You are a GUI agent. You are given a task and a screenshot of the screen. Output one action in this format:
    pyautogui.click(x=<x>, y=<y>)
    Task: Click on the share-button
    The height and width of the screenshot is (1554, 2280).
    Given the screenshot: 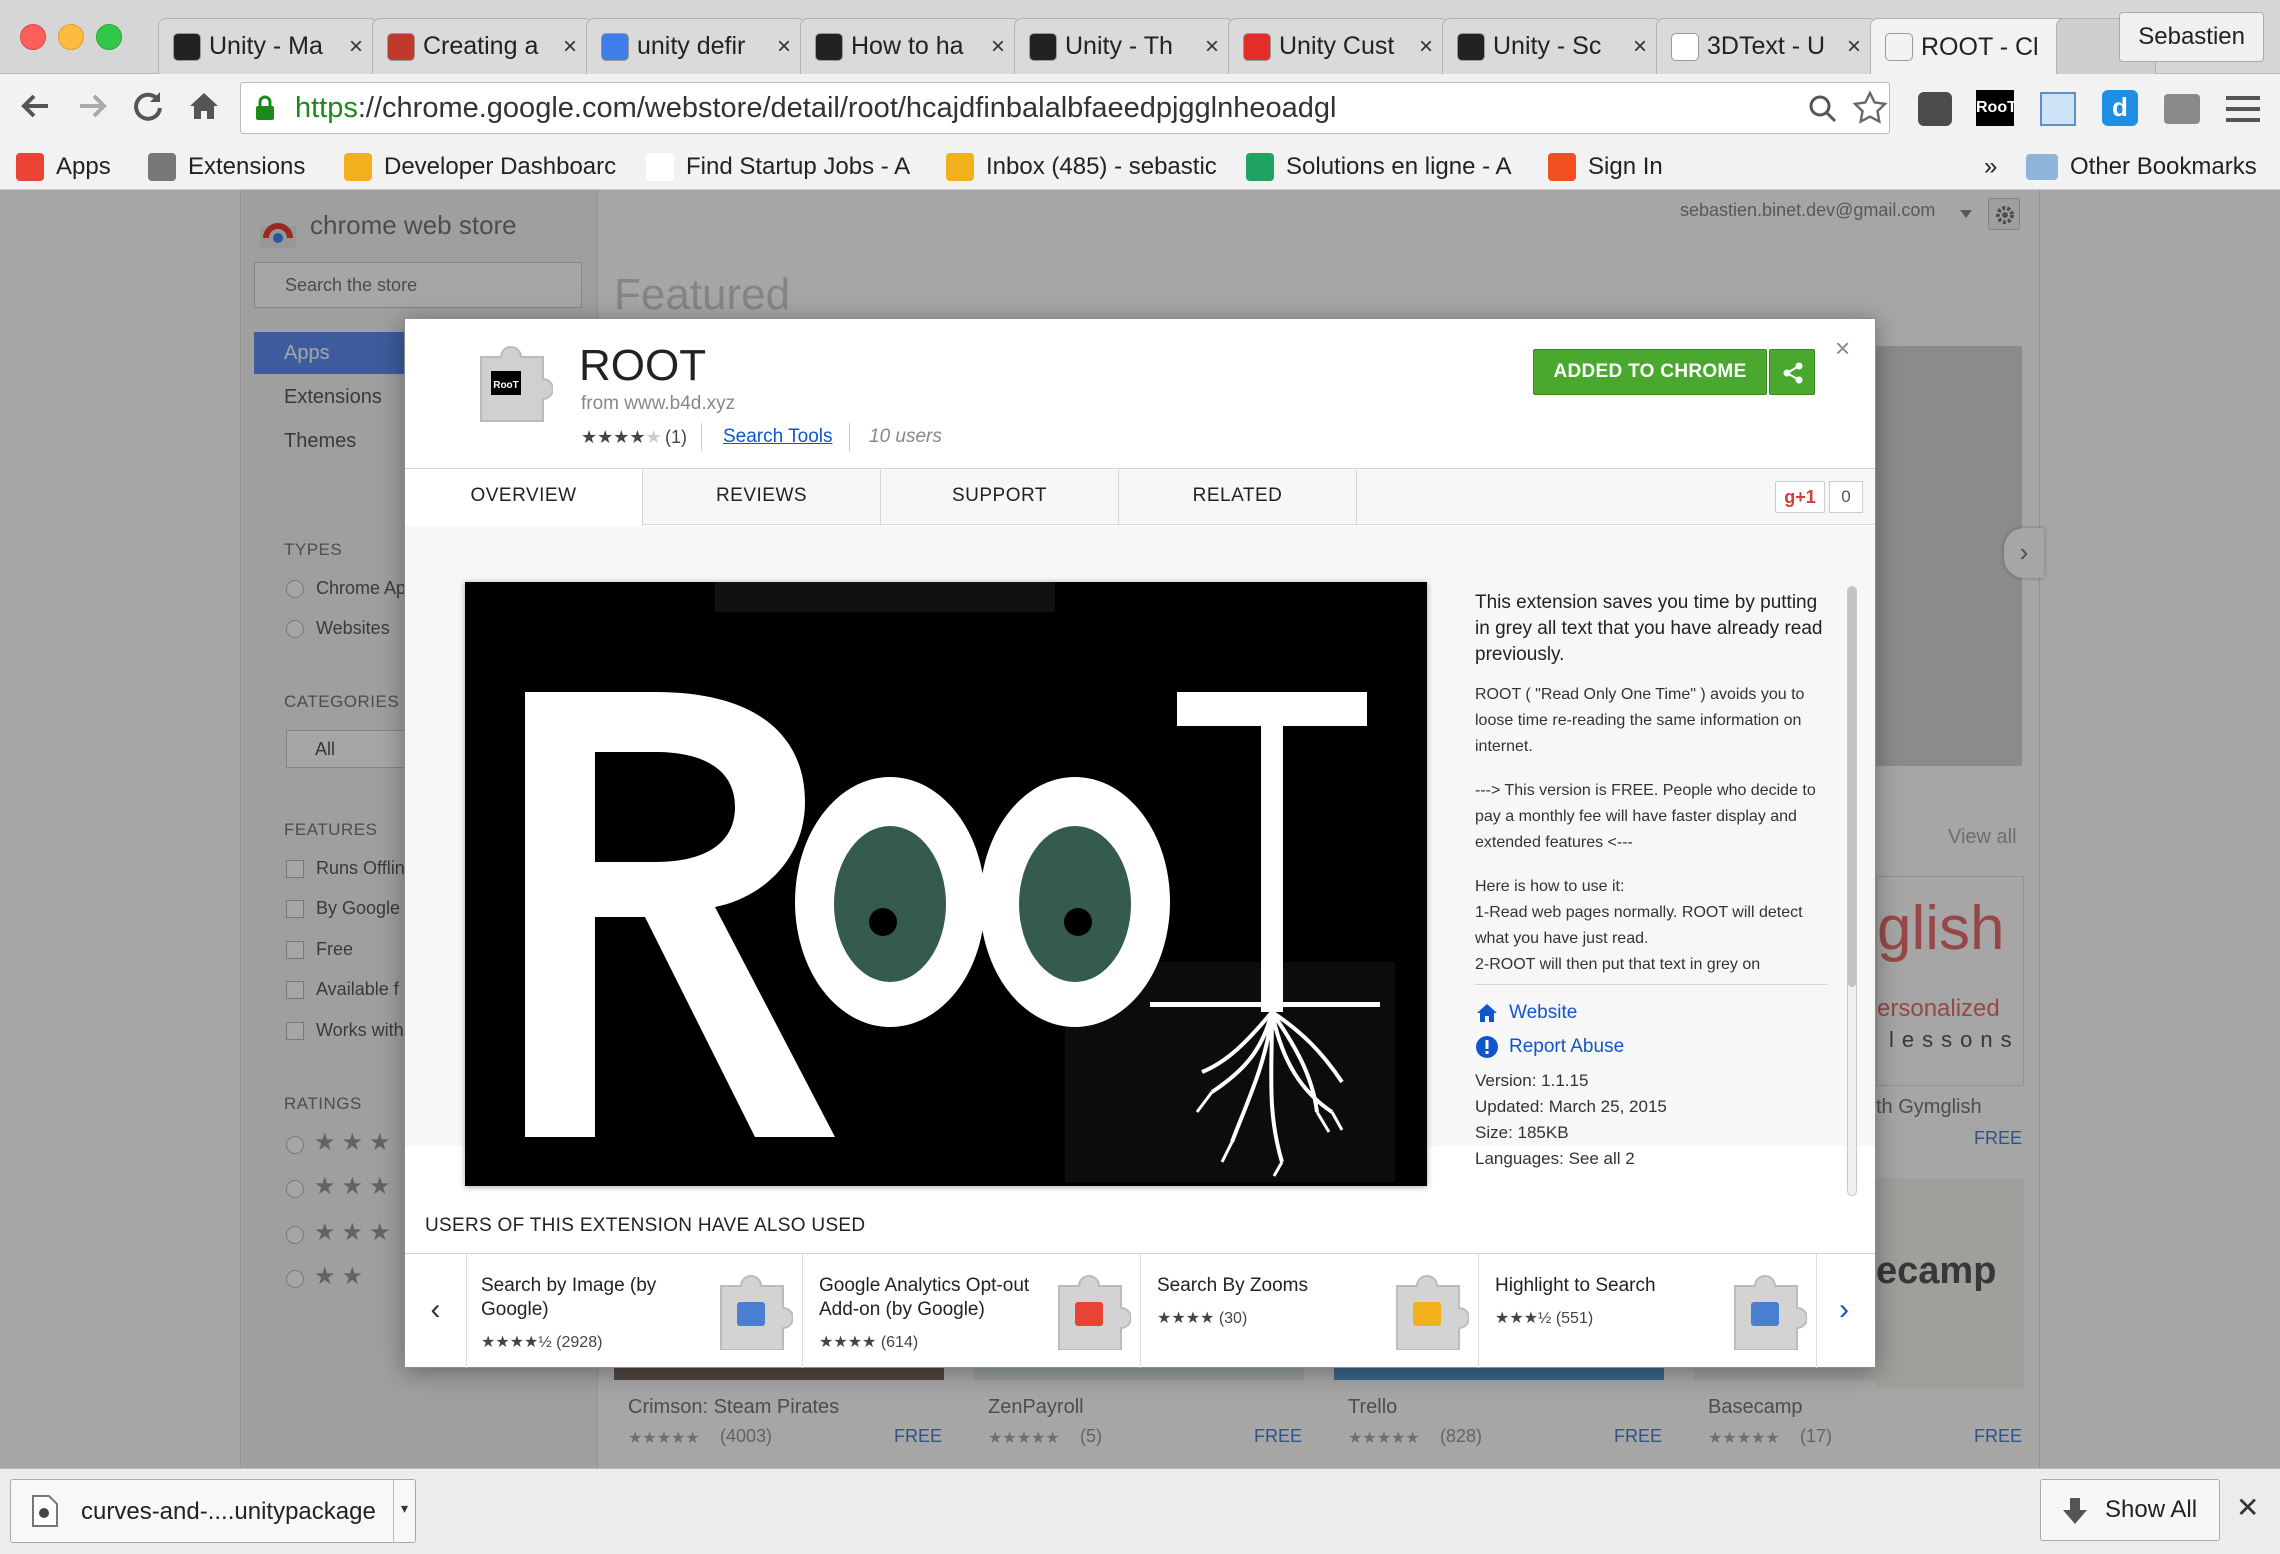 What is the action you would take?
    pyautogui.click(x=1792, y=372)
    